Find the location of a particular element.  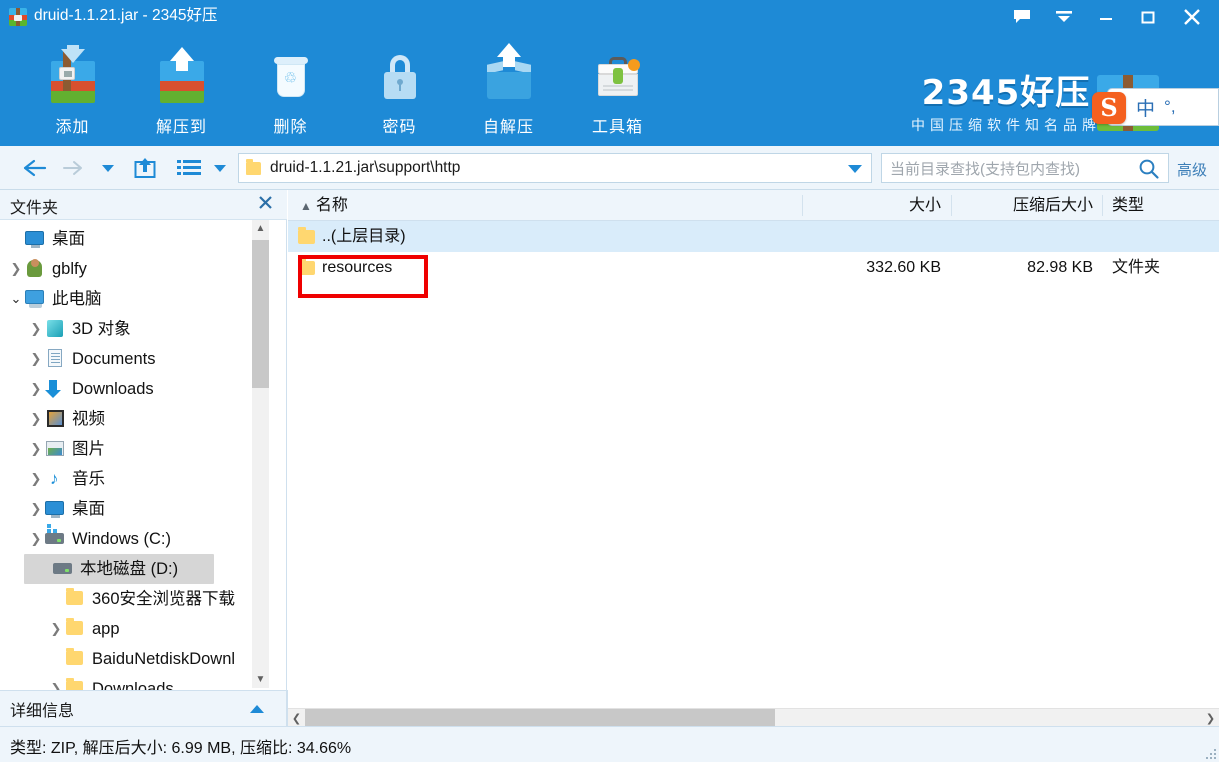

chevron-down-icon is located at coordinates (855, 169).